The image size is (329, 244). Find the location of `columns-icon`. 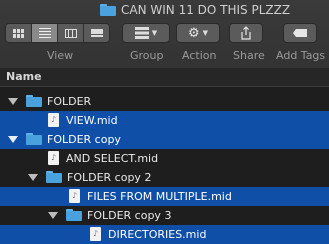

columns-icon is located at coordinates (70, 33).